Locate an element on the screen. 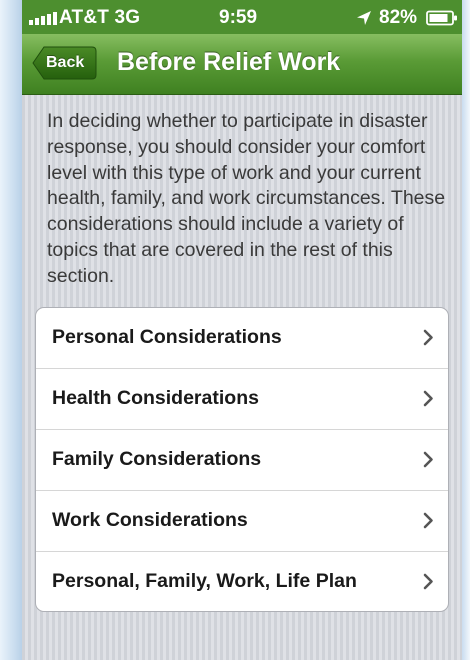  status-bar: AT&T 3G 9:59 82% is located at coordinates (242, 17).